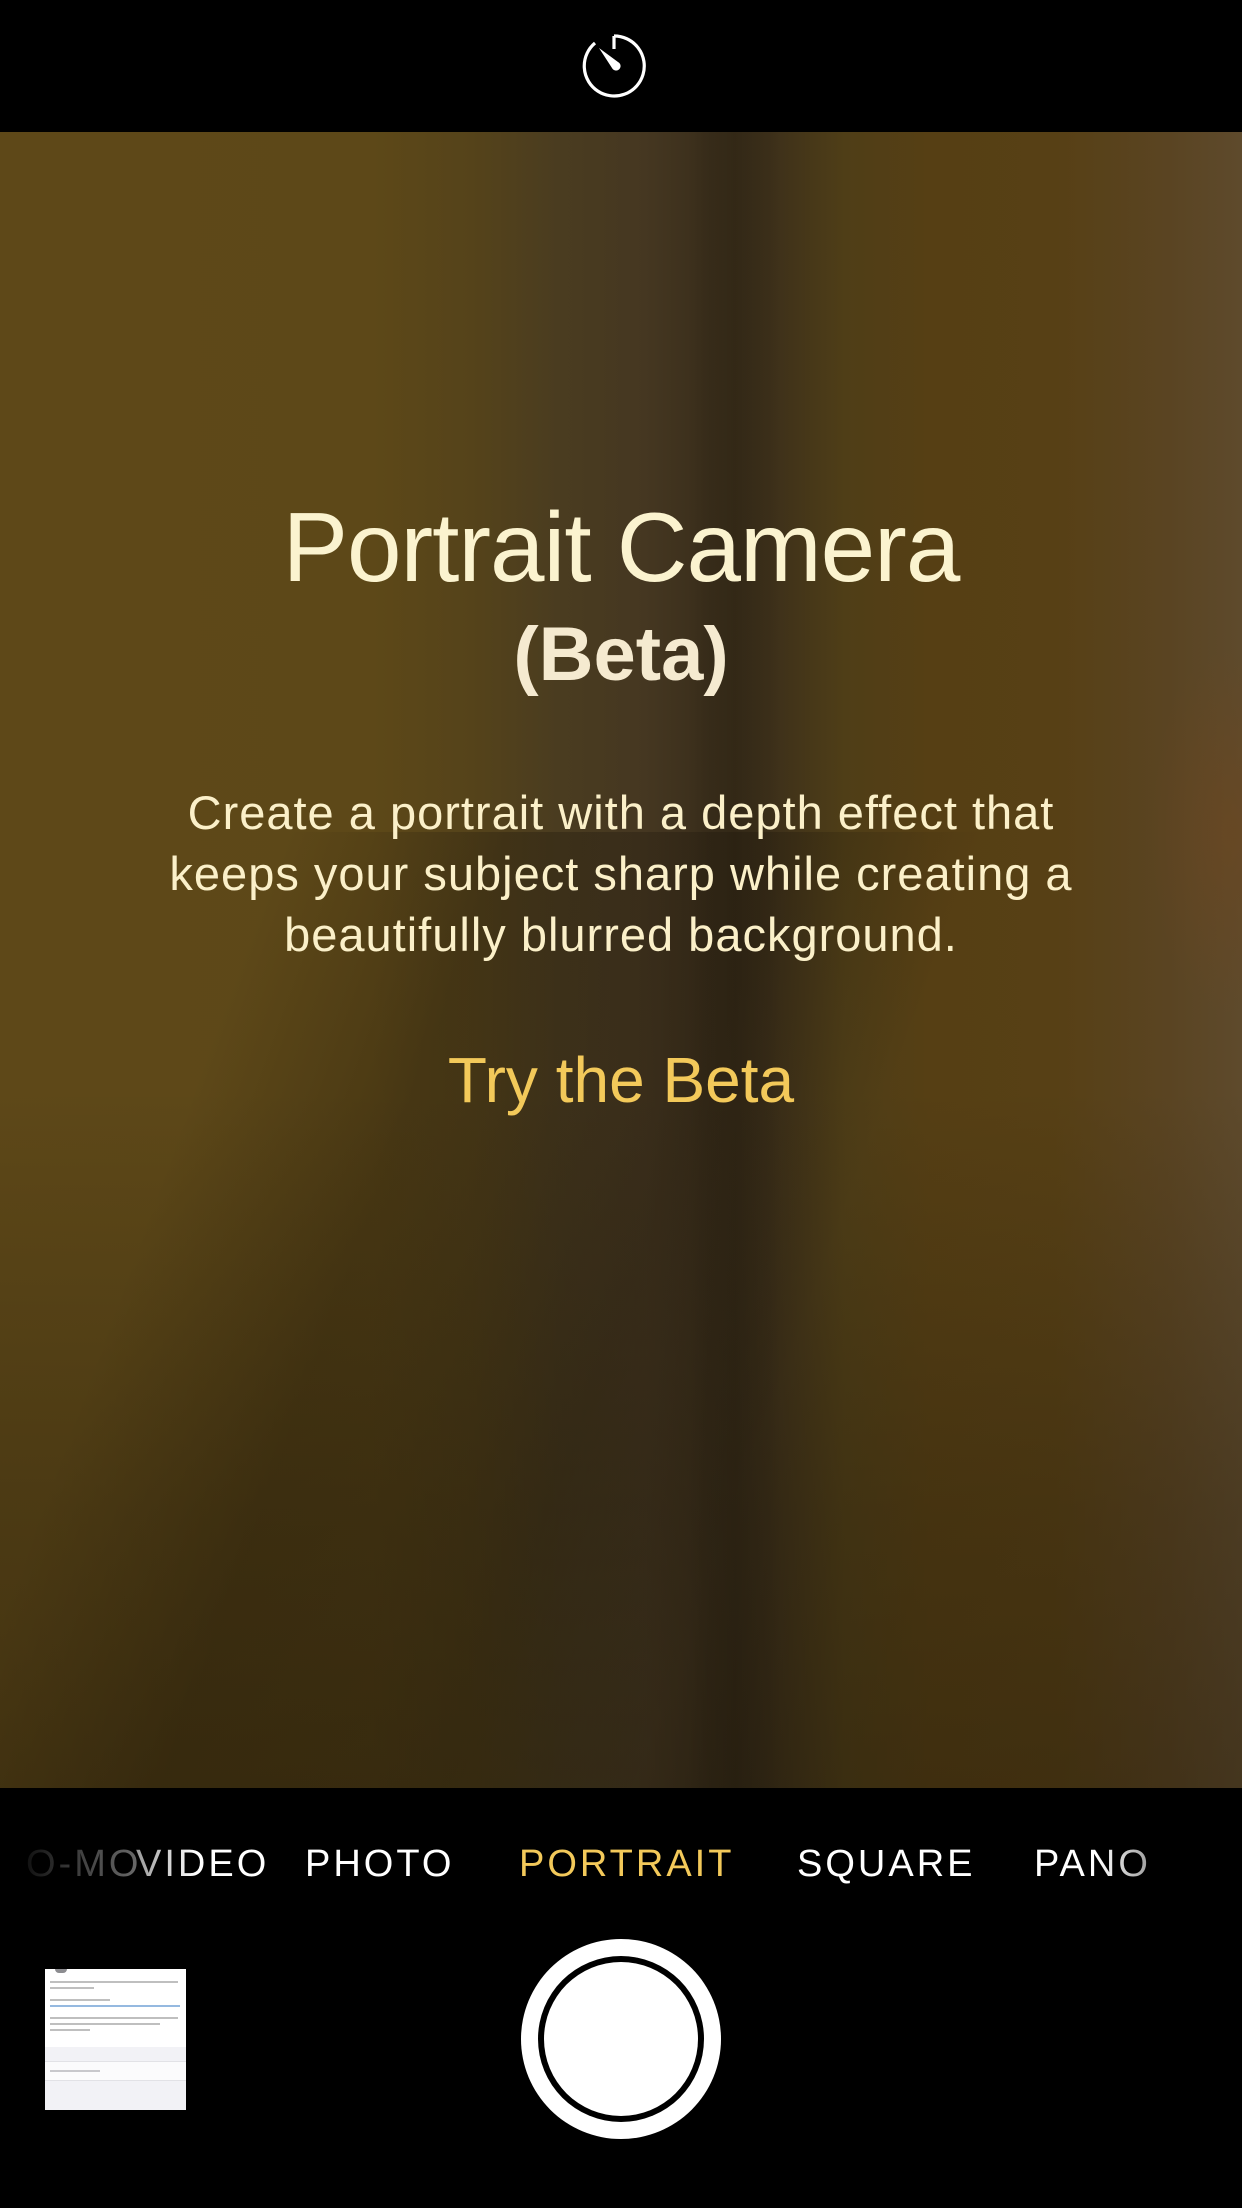 The width and height of the screenshot is (1242, 2208). I want to click on timer-icon, so click(614, 66).